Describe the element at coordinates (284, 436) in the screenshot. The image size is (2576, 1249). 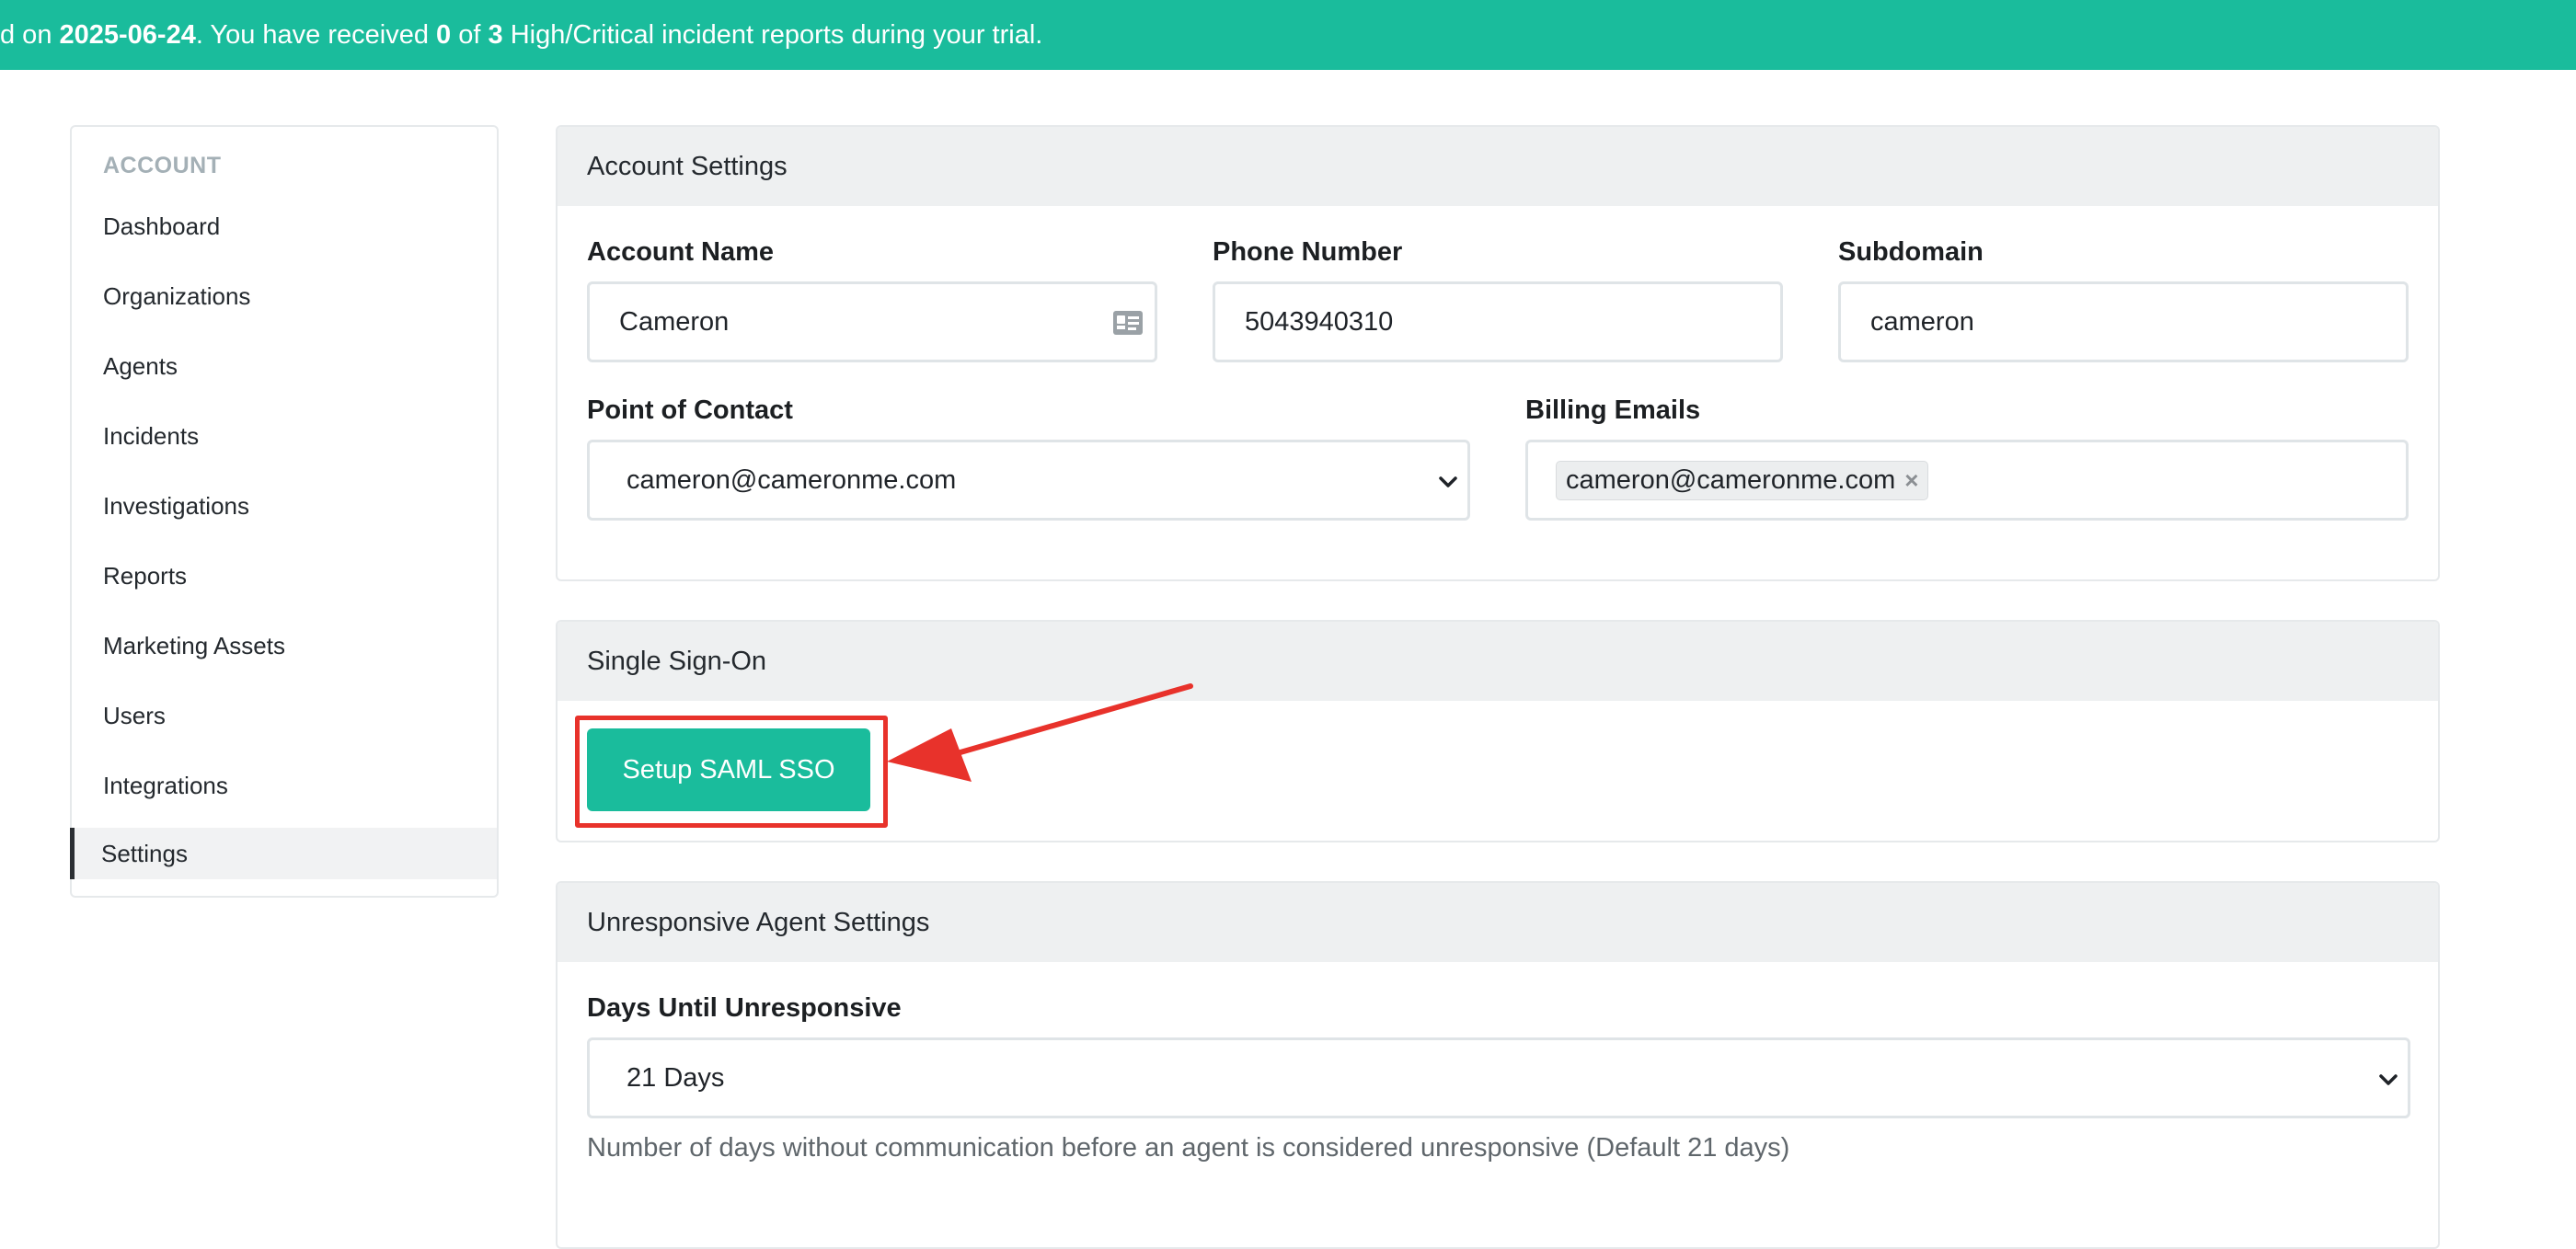
I see `sidebar-item-incidents: Incidents` at that location.